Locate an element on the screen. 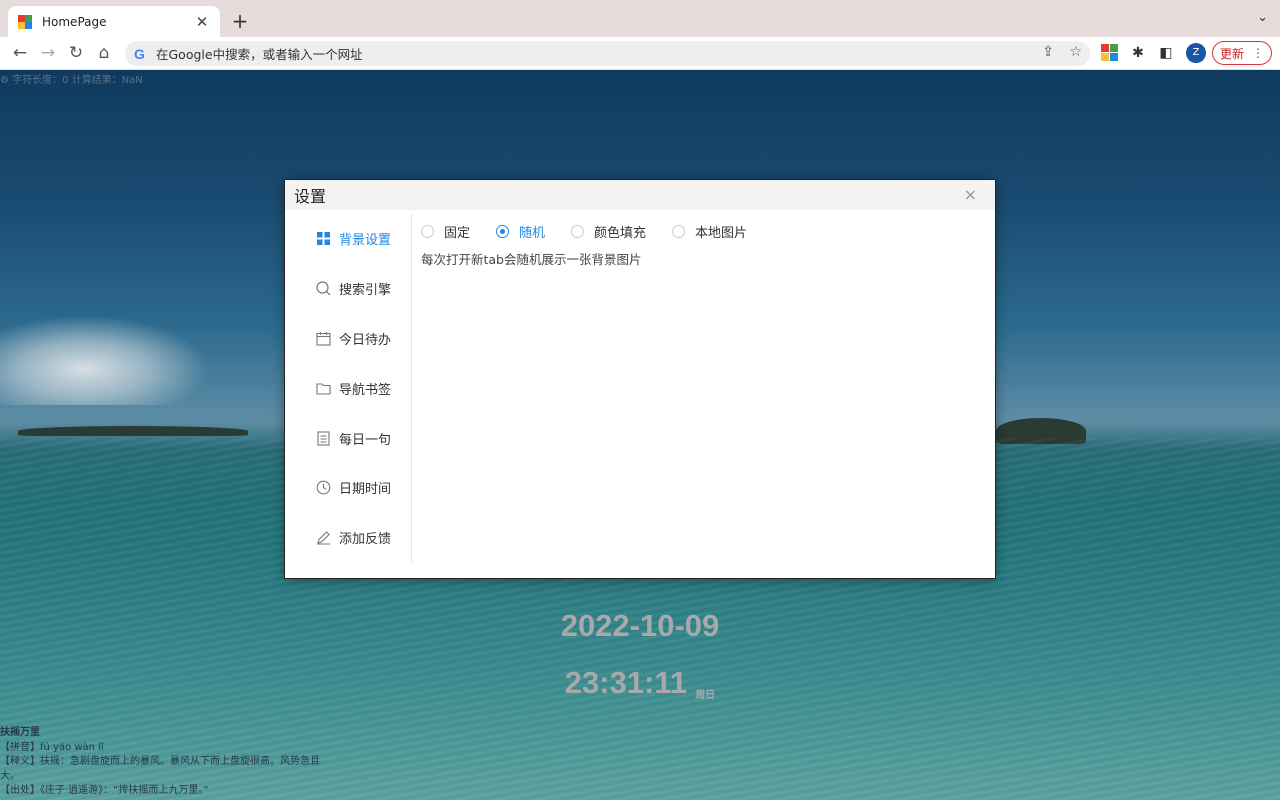 This screenshot has width=1280, height=800. folder-icon is located at coordinates (323, 388).